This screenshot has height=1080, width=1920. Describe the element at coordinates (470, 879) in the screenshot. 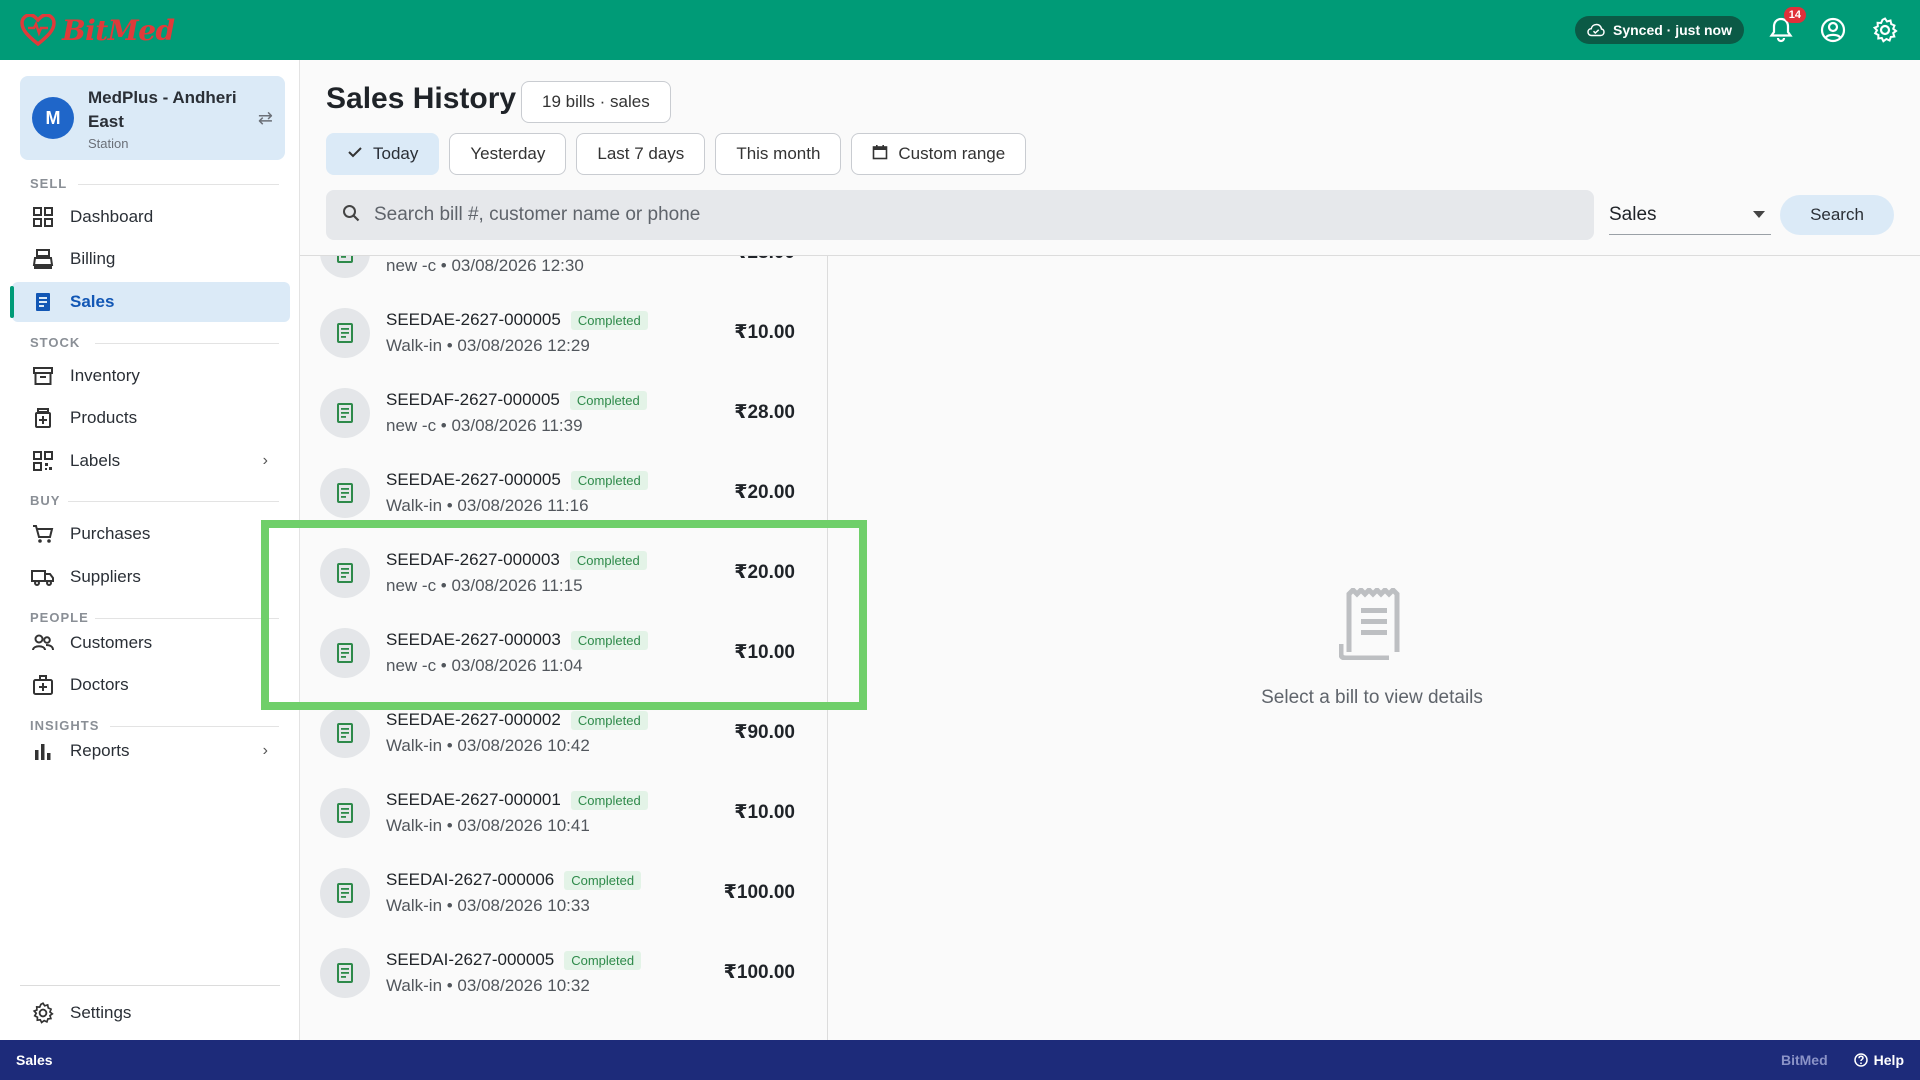

I see `bill-number: SEEDAI-2627-000006` at that location.